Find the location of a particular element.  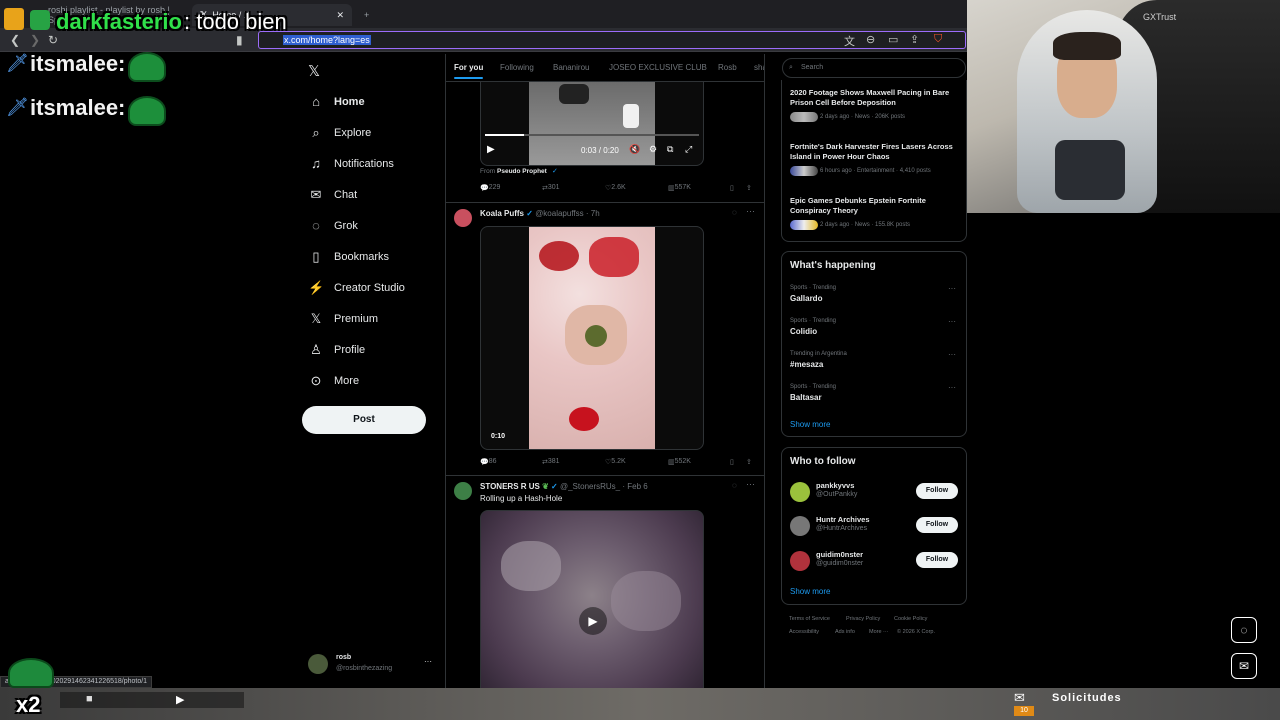

bookmark-page-icon: ▮ is located at coordinates (239, 40).